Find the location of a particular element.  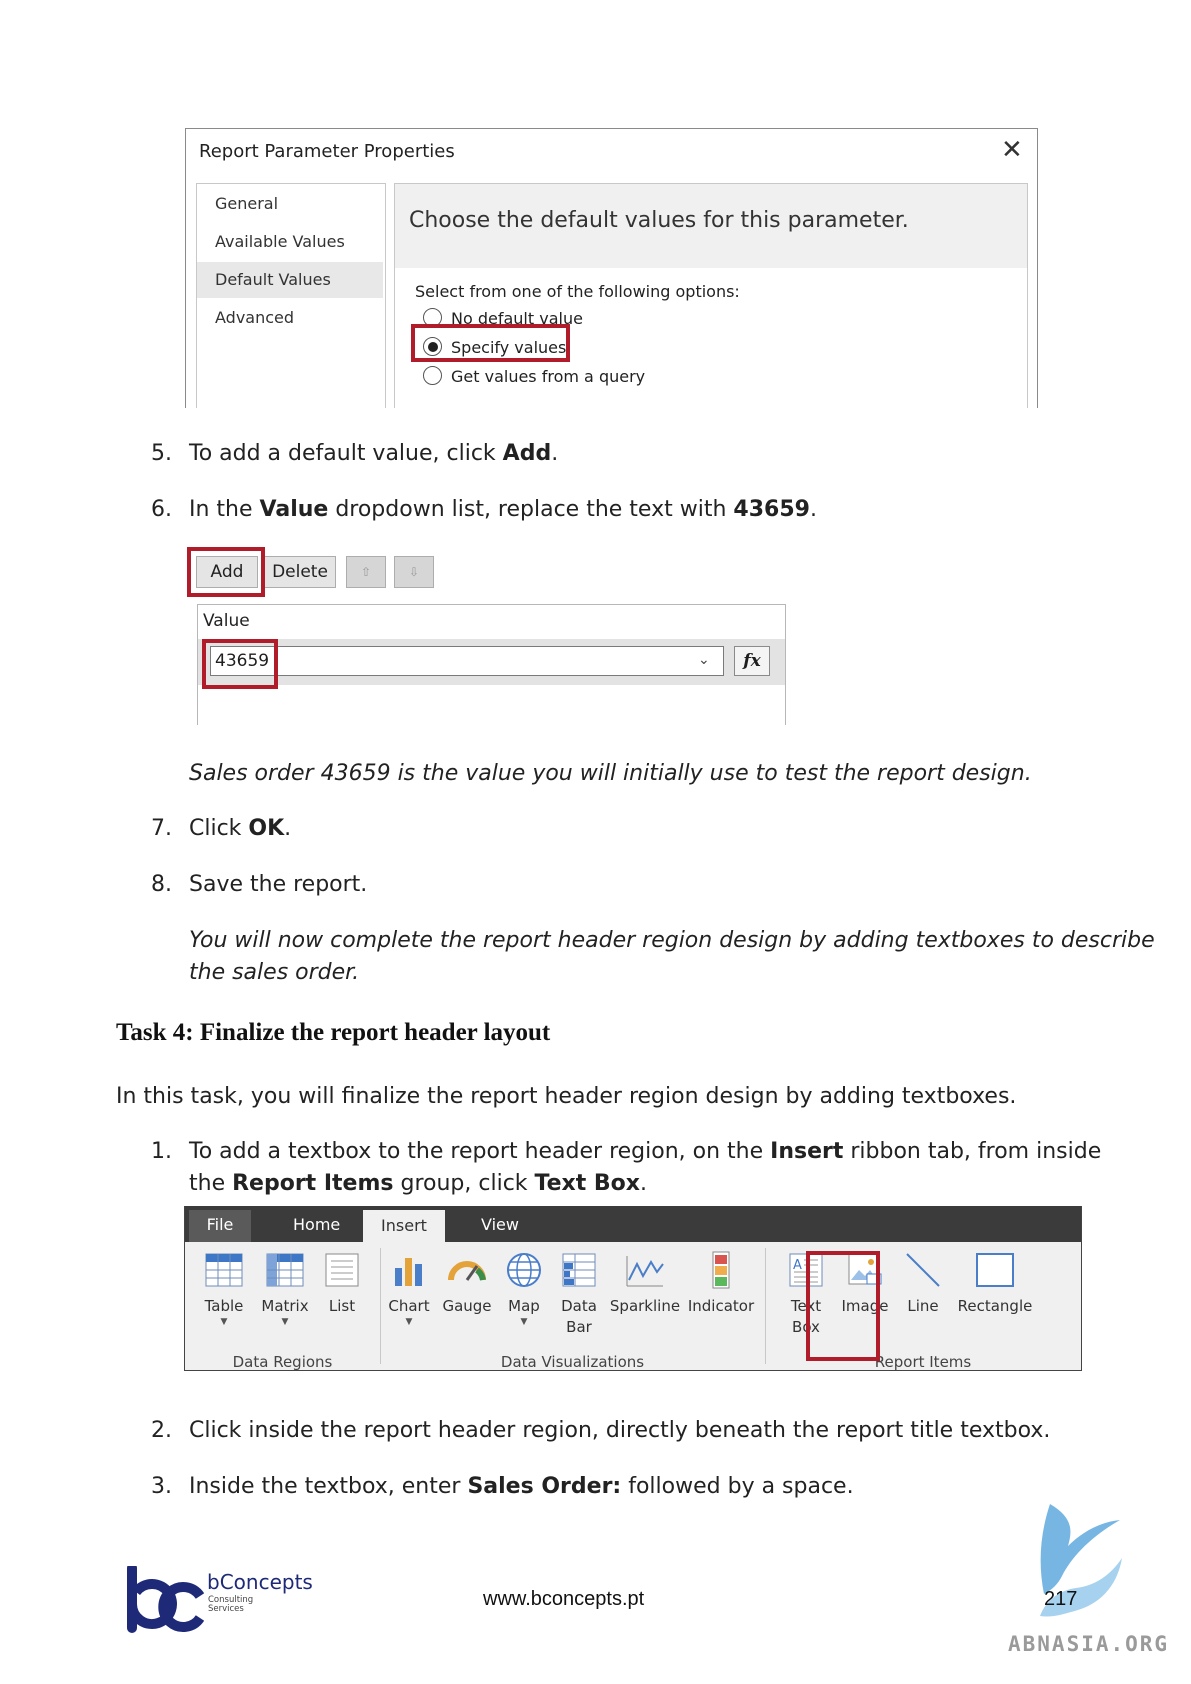

page-number: 217 is located at coordinates (1061, 1599).